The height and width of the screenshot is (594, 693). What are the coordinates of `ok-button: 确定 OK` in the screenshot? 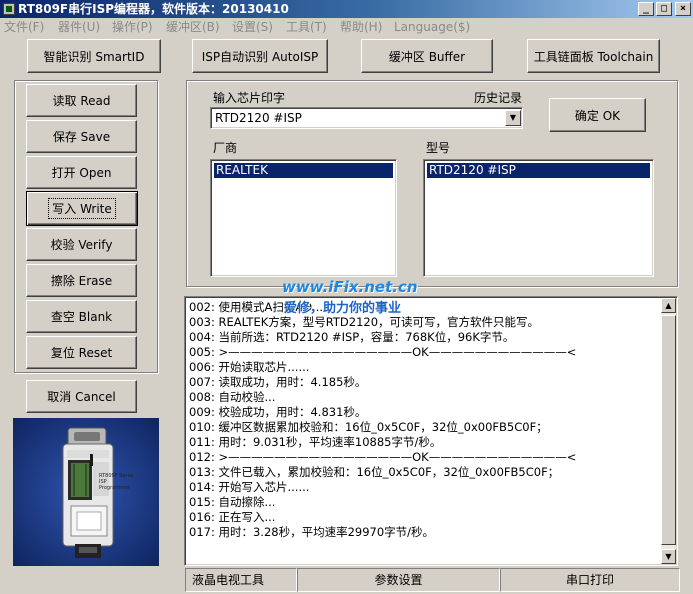 It's located at (597, 115).